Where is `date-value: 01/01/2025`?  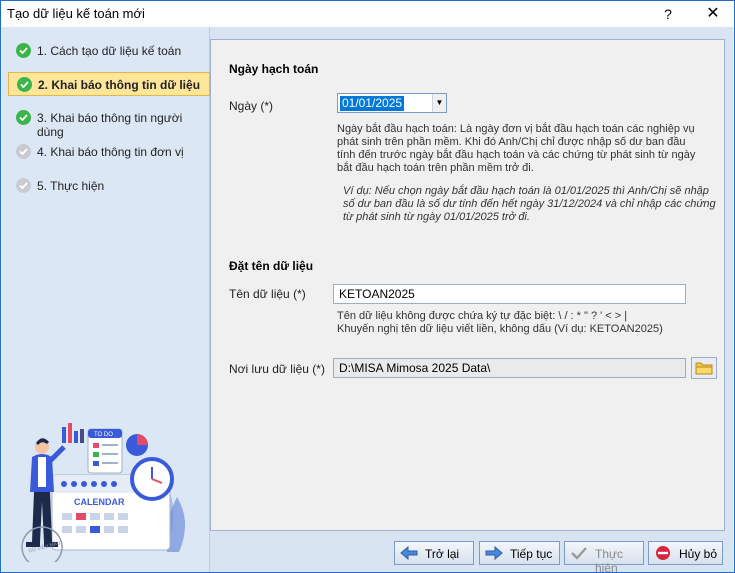
date-value: 01/01/2025 is located at coordinates (372, 103).